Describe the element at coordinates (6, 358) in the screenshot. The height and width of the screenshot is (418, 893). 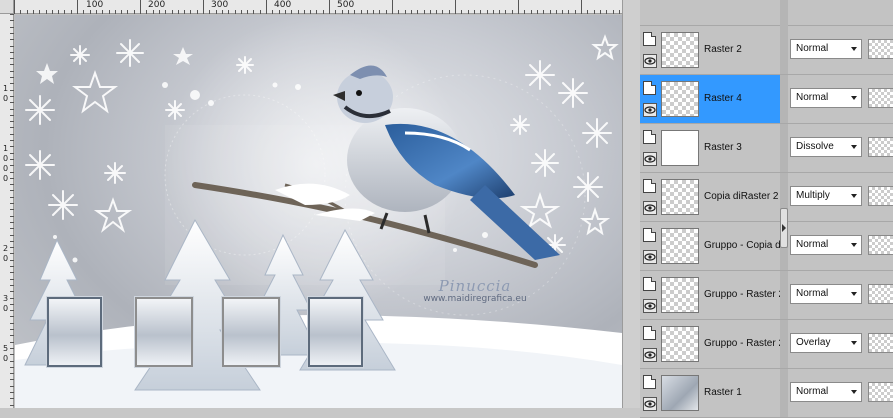
I see `ruler-left-label: 0` at that location.